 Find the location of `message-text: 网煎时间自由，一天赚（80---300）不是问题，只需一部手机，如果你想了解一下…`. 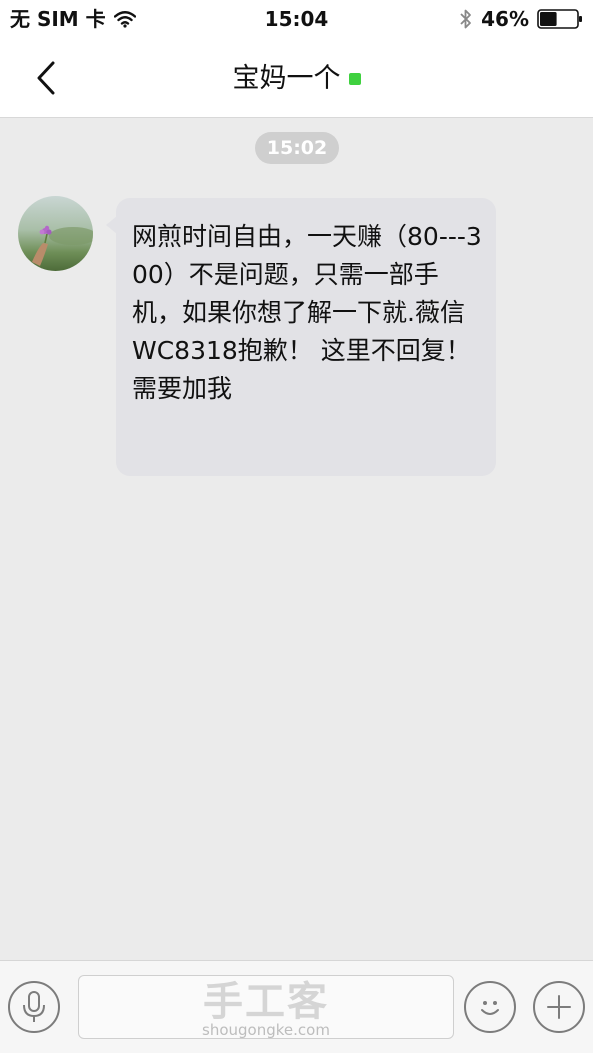

message-text: 网煎时间自由，一天赚（80---300）不是问题，只需一部手机，如果你想了解一下… is located at coordinates (307, 312).